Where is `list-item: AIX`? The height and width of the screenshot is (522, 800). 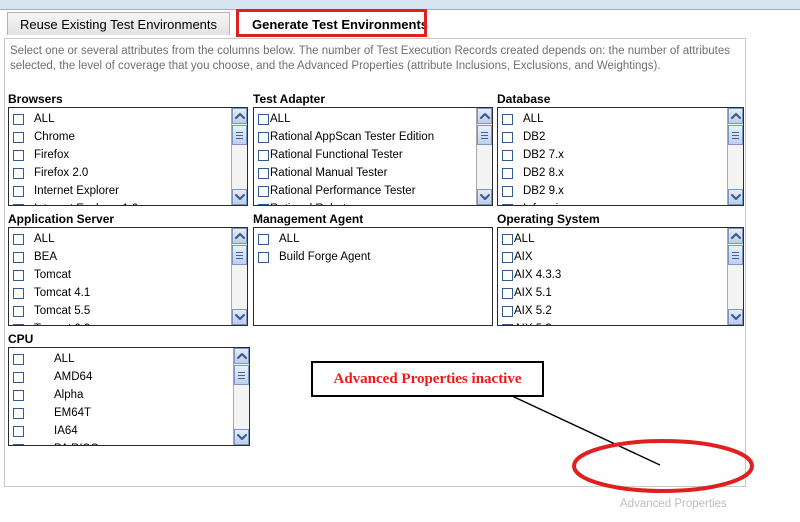
list-item: AIX is located at coordinates (612, 257).